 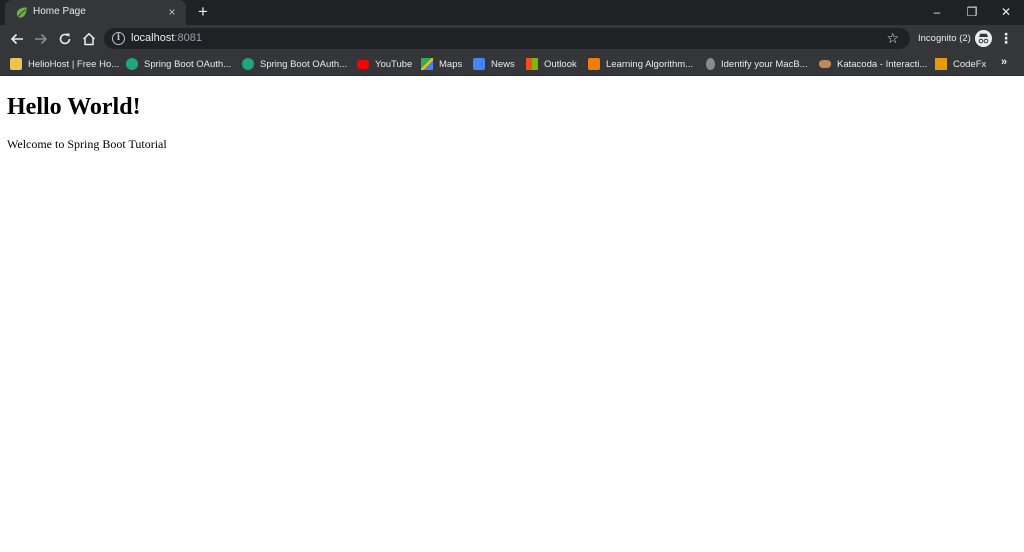 What do you see at coordinates (937, 12) in the screenshot?
I see `minimize-button: –` at bounding box center [937, 12].